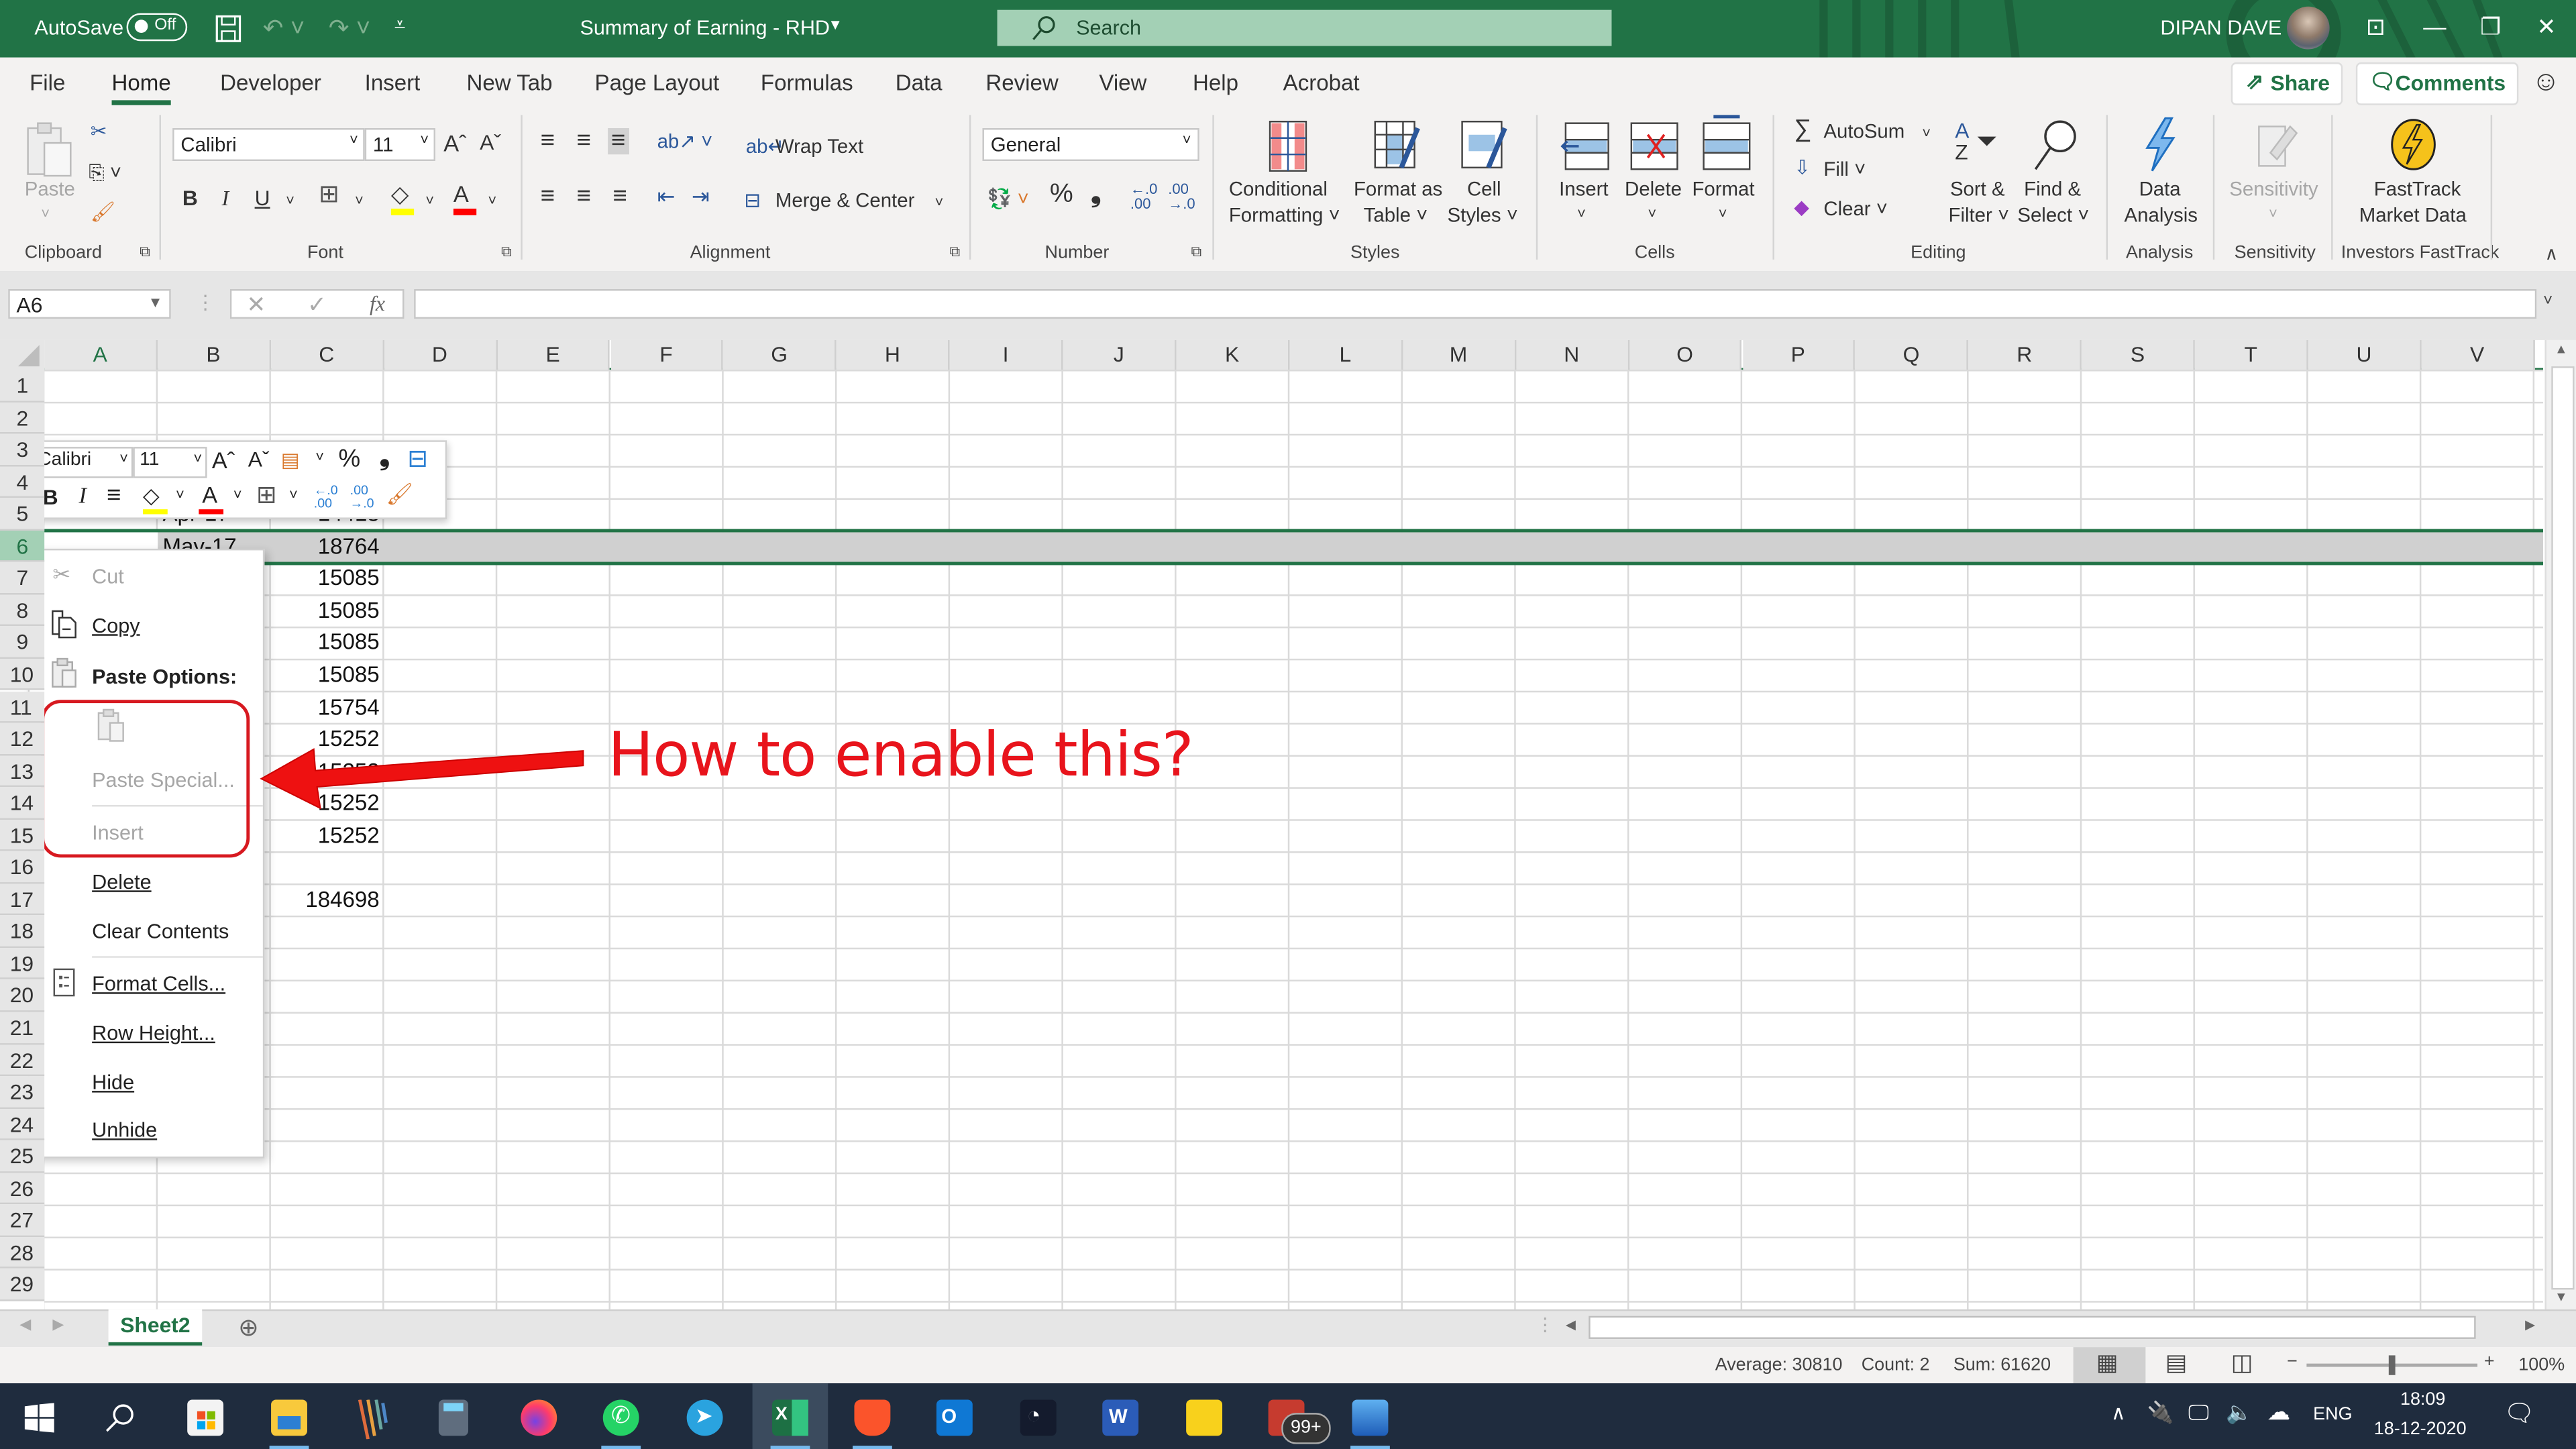 The width and height of the screenshot is (2576, 1449). Describe the element at coordinates (490, 142) in the screenshot. I see `decrease-font-icon: Aˇ` at that location.